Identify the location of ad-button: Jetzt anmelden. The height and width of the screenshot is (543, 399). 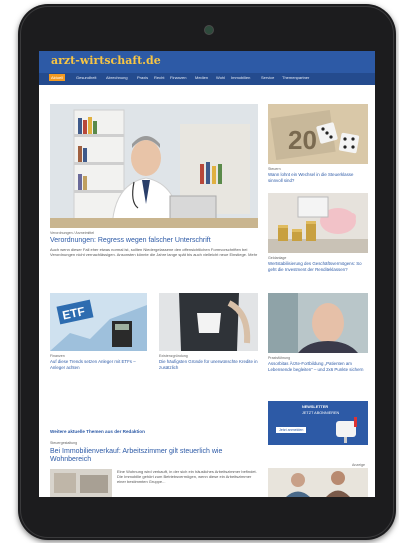
(291, 430).